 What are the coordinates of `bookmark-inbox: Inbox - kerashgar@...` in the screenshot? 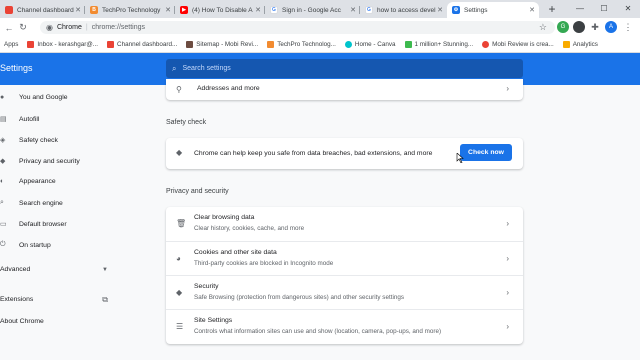 It's located at (62, 44).